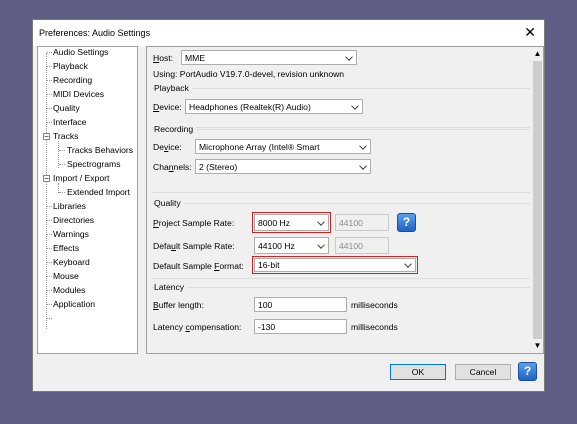 The image size is (577, 424). I want to click on latency-compensation-unit: milliseconds, so click(374, 327).